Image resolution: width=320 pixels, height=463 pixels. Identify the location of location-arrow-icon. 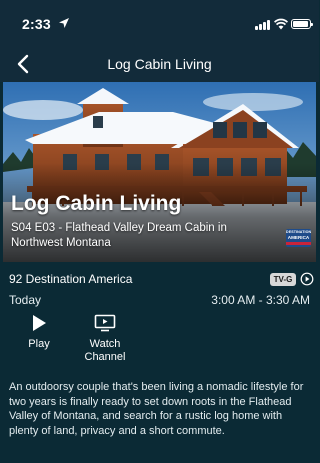
(64, 23).